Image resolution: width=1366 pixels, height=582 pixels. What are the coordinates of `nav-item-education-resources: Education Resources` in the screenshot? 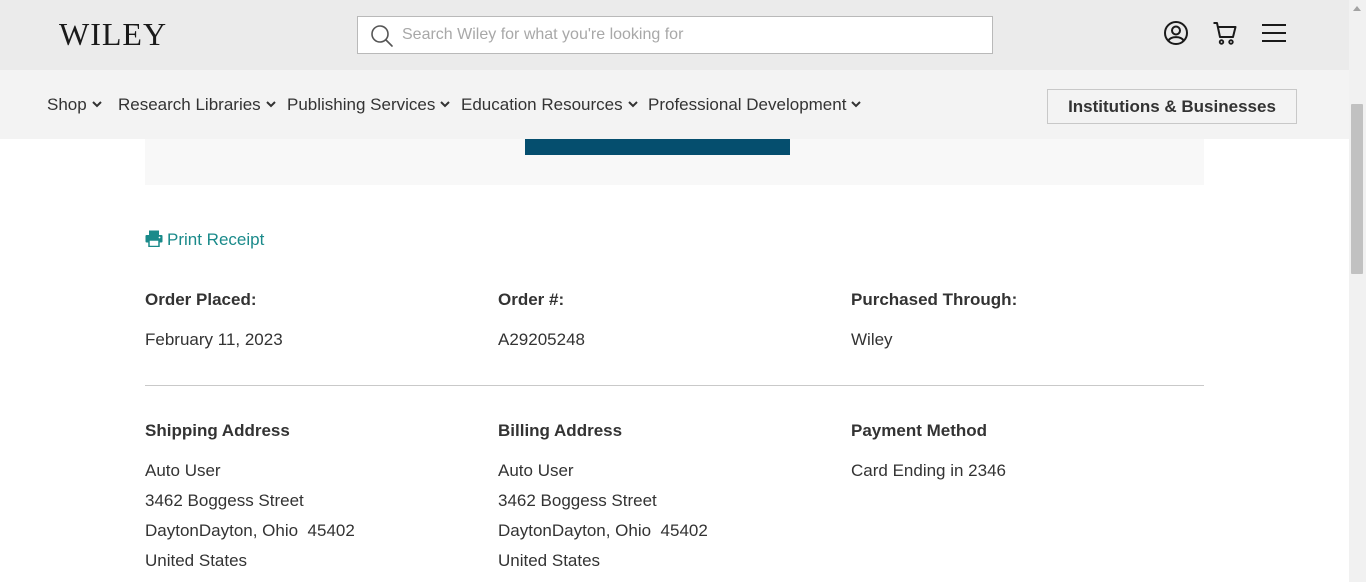 It's located at (549, 105).